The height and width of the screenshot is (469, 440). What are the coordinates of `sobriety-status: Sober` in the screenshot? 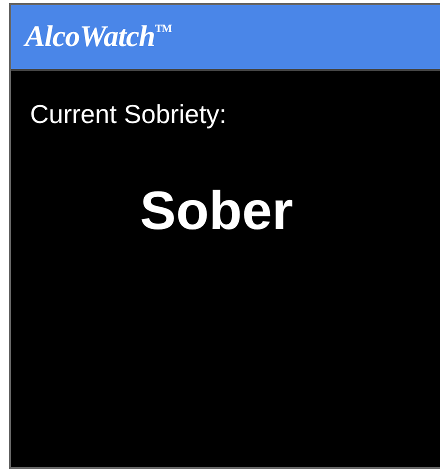 It's located at (217, 211).